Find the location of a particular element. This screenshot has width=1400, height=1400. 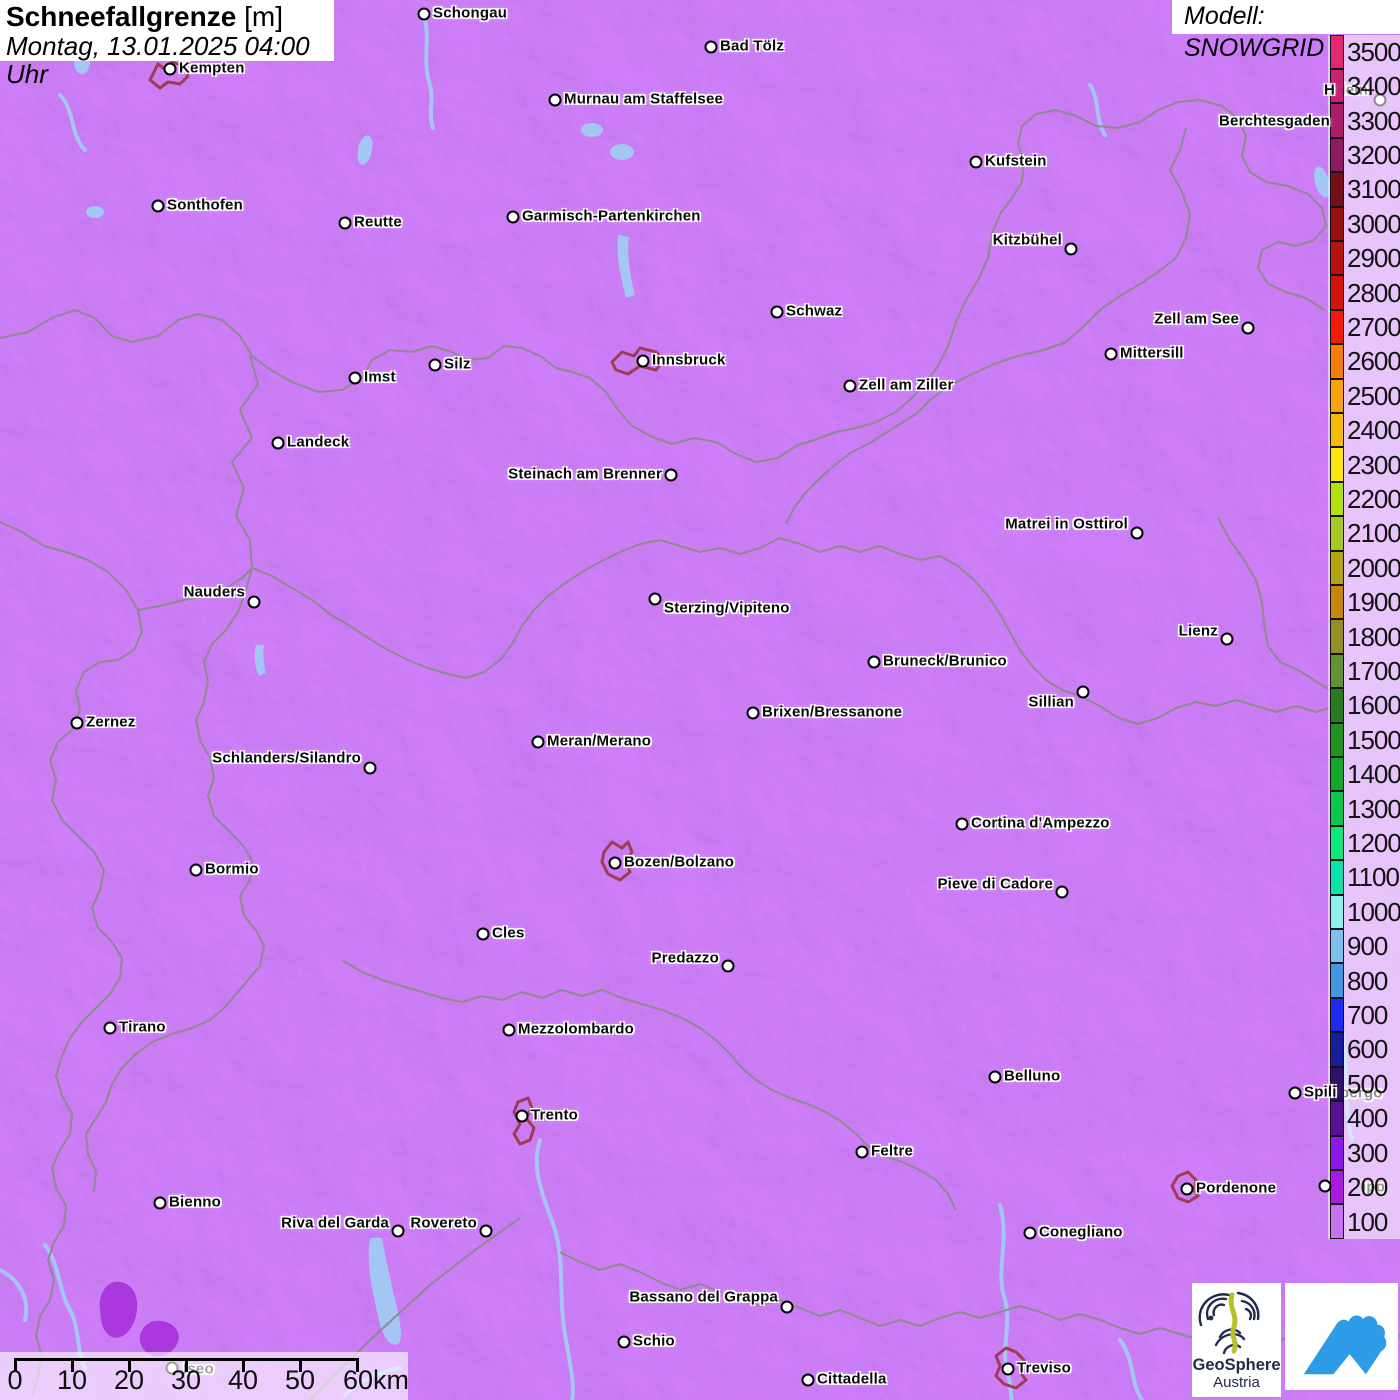

colorbar-row: 2300 is located at coordinates (1365, 464).